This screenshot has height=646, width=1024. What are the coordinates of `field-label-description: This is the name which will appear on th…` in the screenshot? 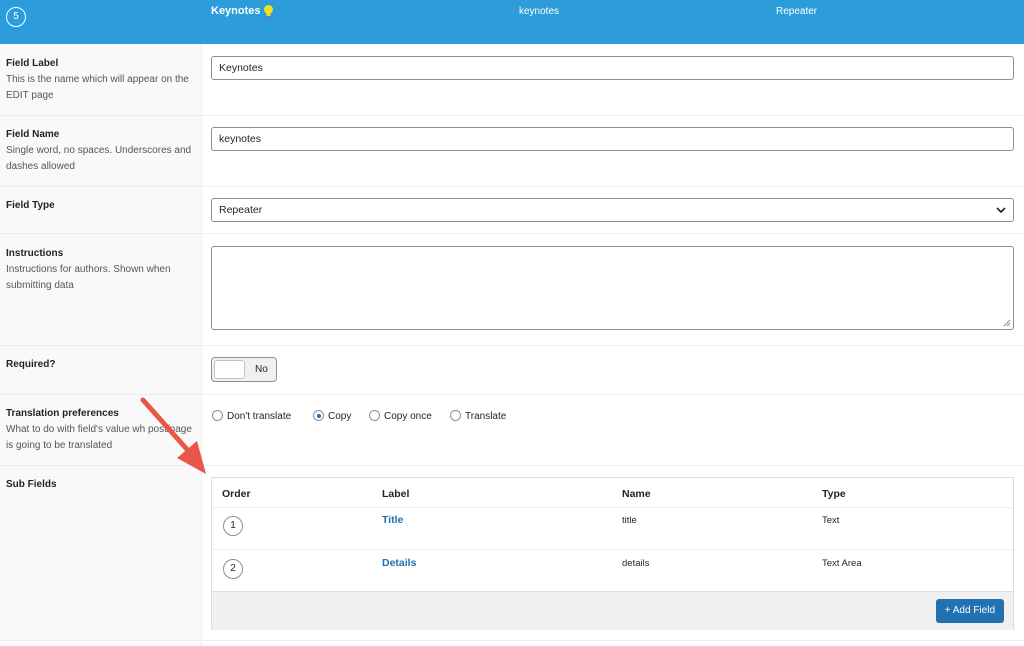 It's located at (97, 87).